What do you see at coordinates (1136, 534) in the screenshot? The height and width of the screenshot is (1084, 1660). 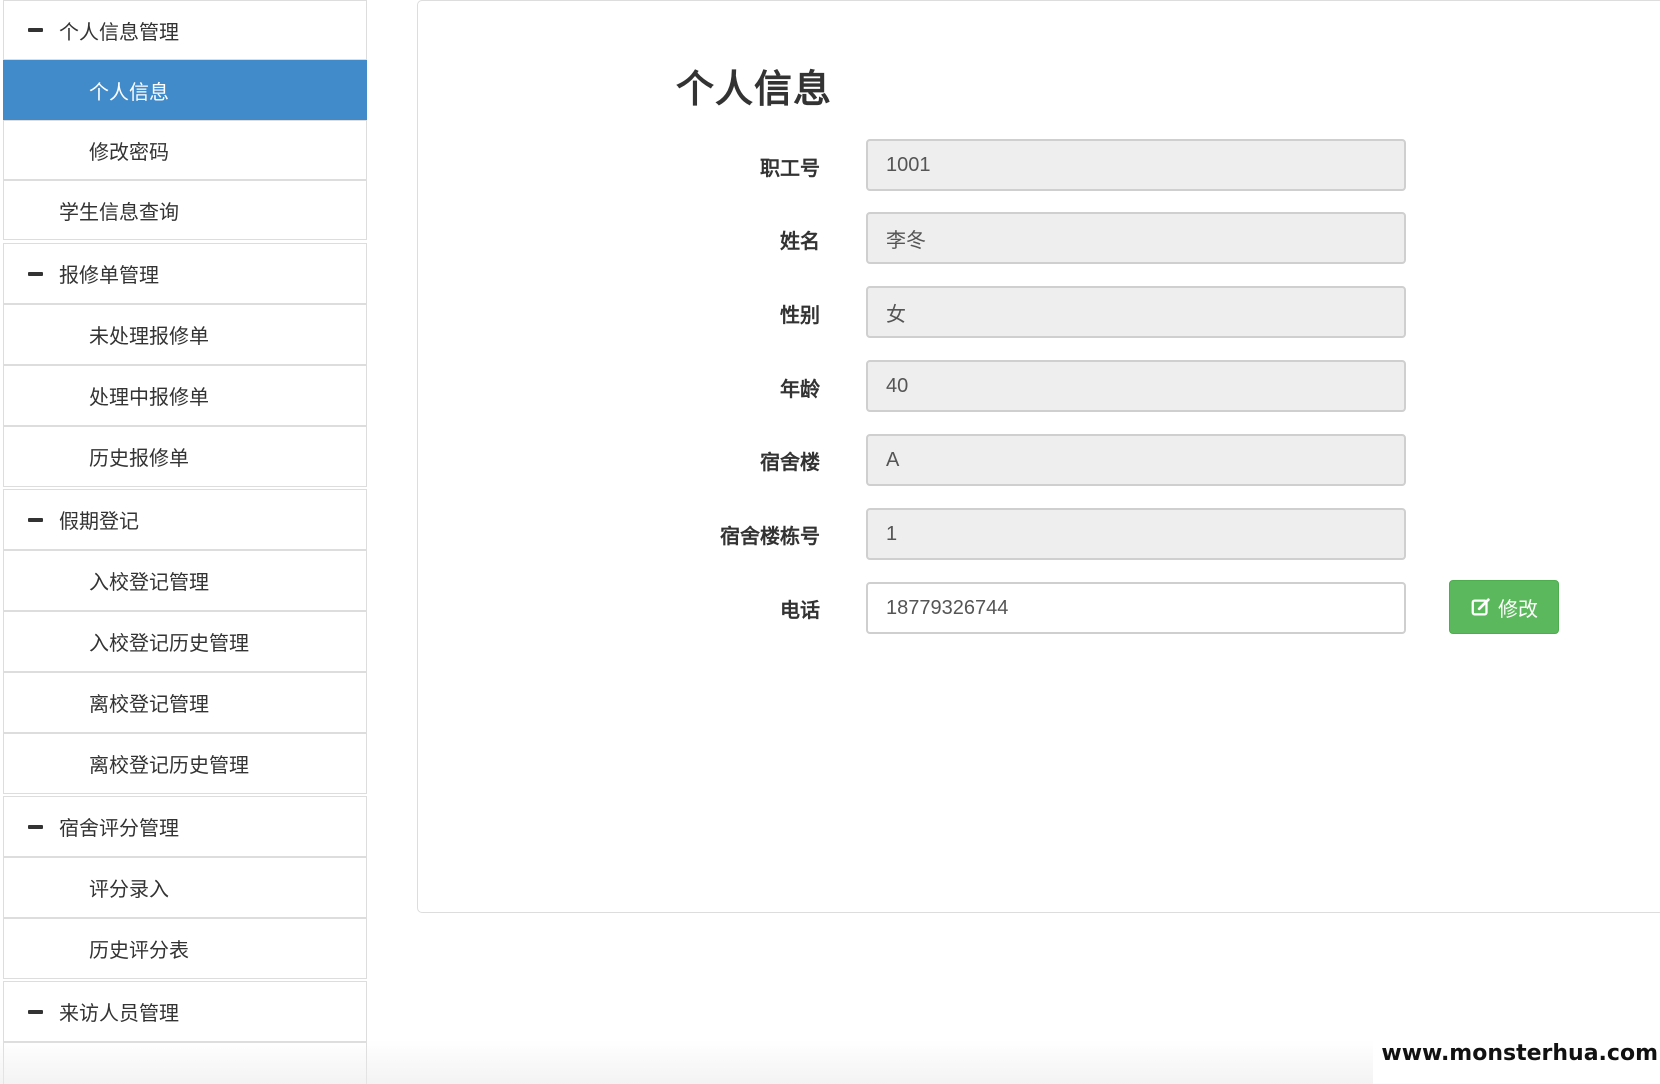 I see `building-number-field` at bounding box center [1136, 534].